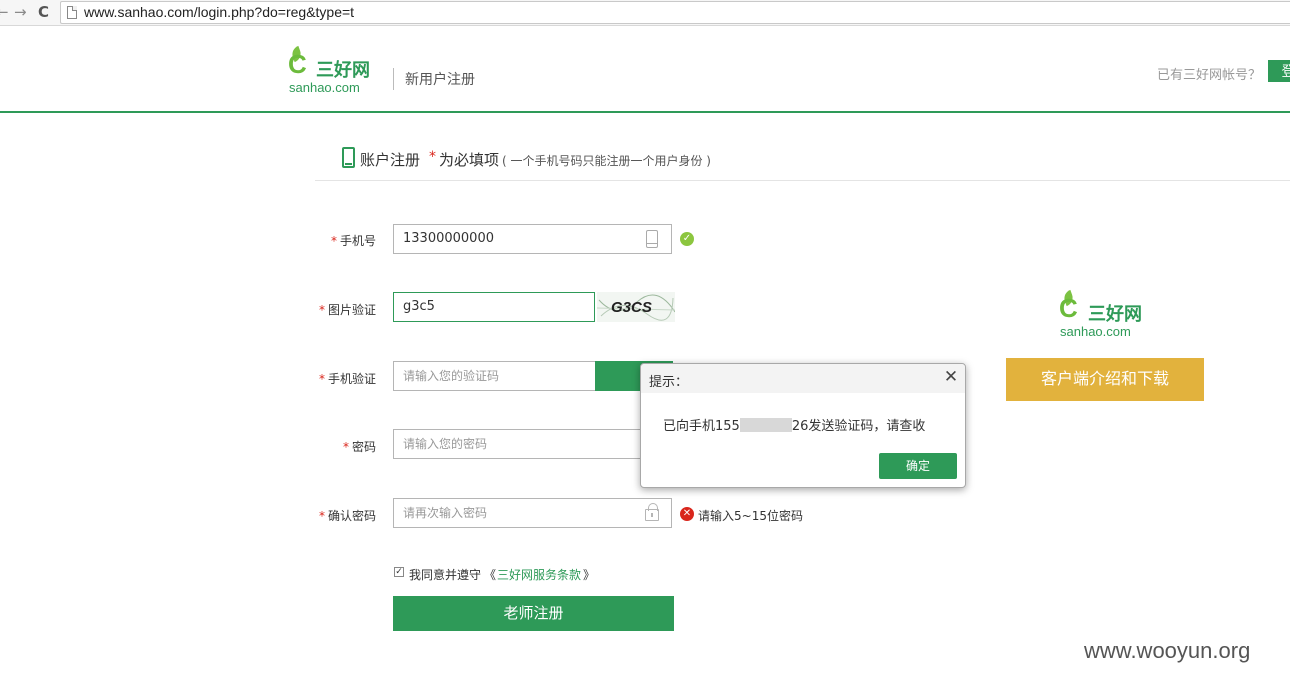 Image resolution: width=1290 pixels, height=681 pixels. I want to click on password-label: * 密码, so click(359, 447).